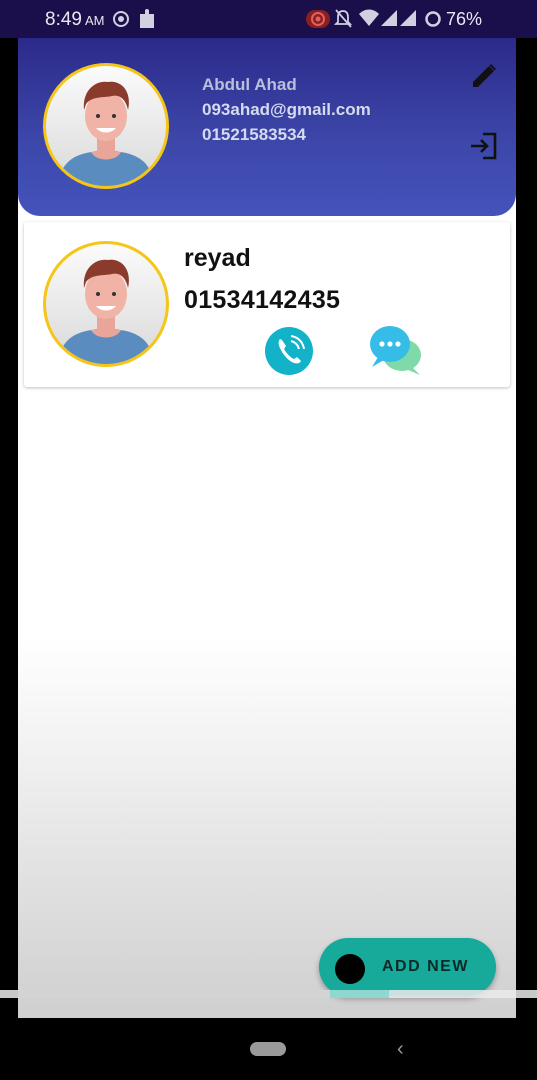 The width and height of the screenshot is (537, 1080). I want to click on status-bar: 8:49 AM 76%, so click(268, 19).